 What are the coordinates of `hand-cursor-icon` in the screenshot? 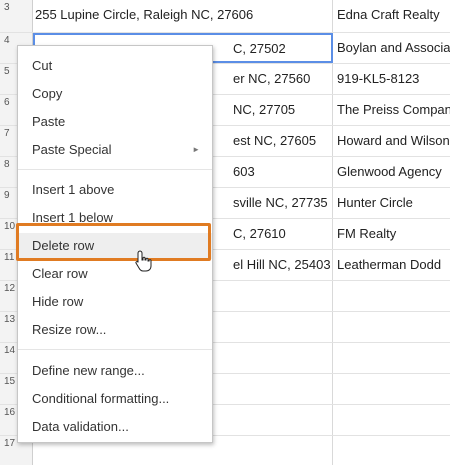 It's located at (143, 261).